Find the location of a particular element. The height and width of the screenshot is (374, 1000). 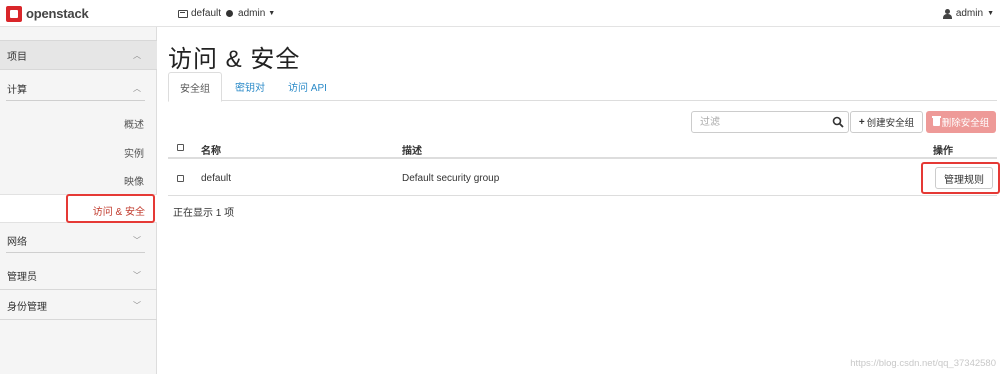

row-checkbox is located at coordinates (180, 178).